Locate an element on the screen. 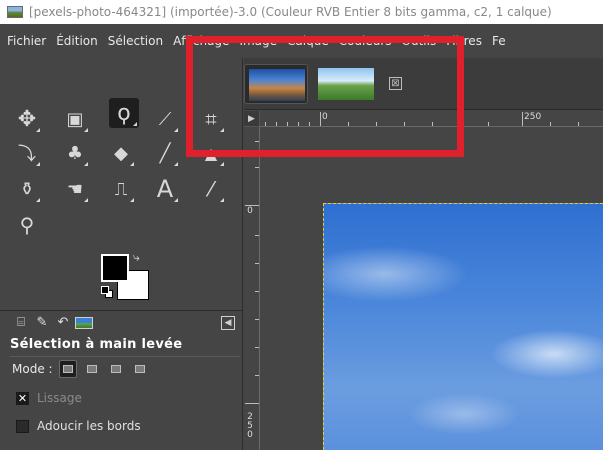 This screenshot has width=603, height=450. mode-replace-button is located at coordinates (67, 369).